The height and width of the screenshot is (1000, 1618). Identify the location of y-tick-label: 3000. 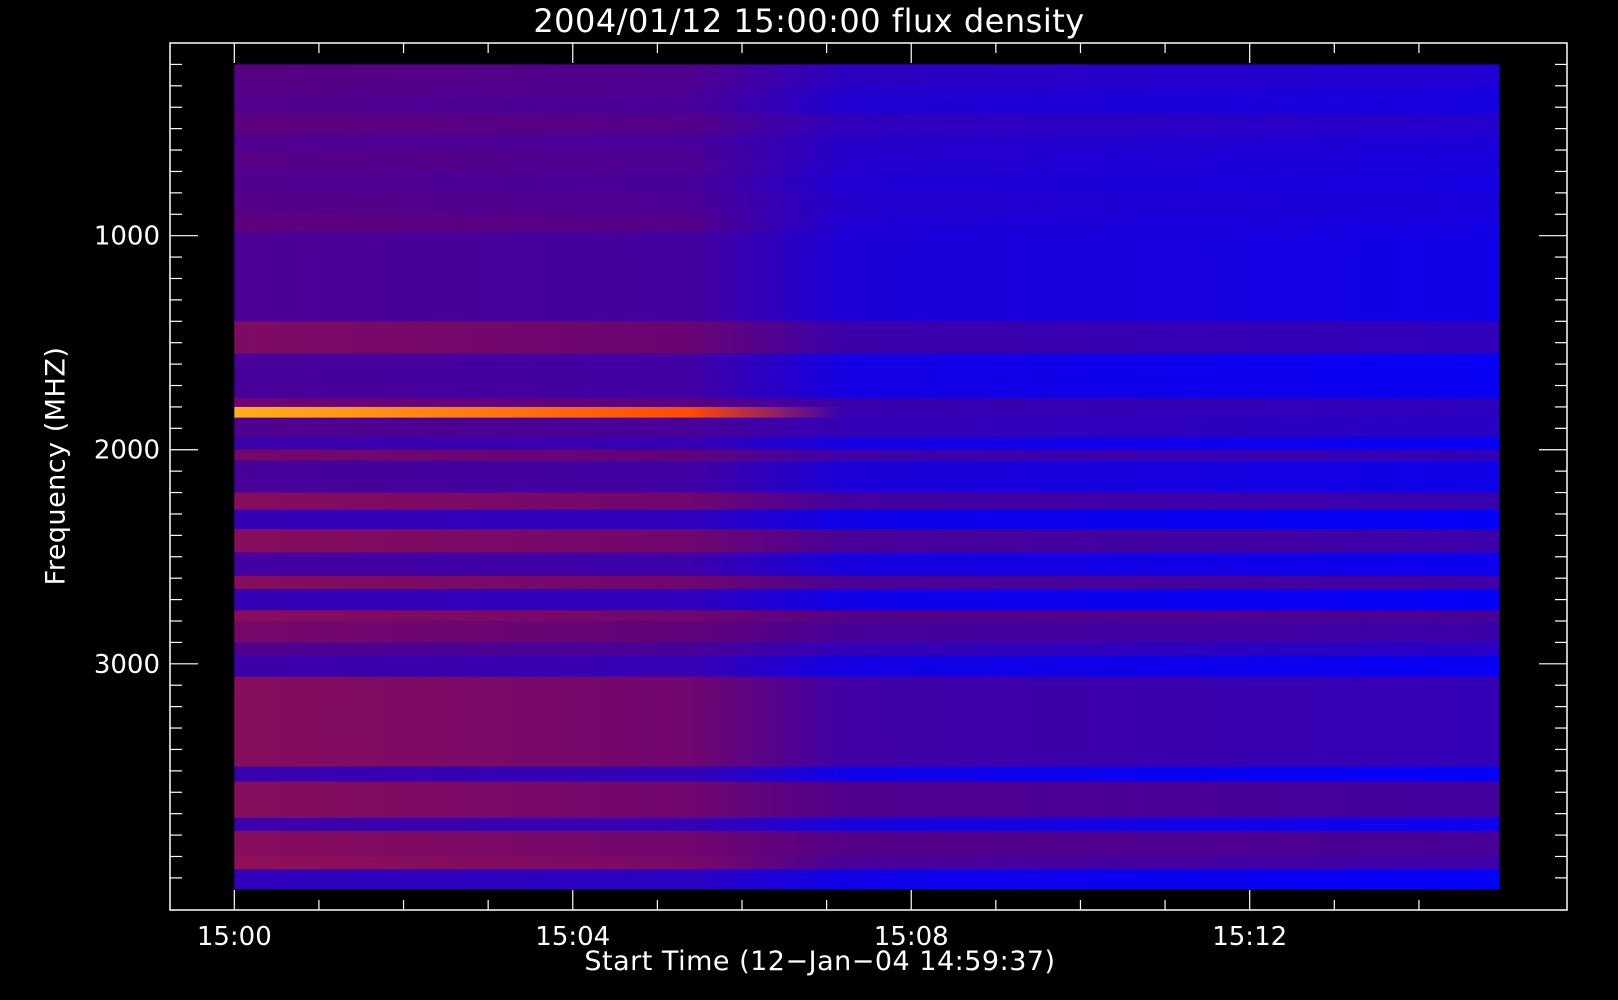
(127, 665).